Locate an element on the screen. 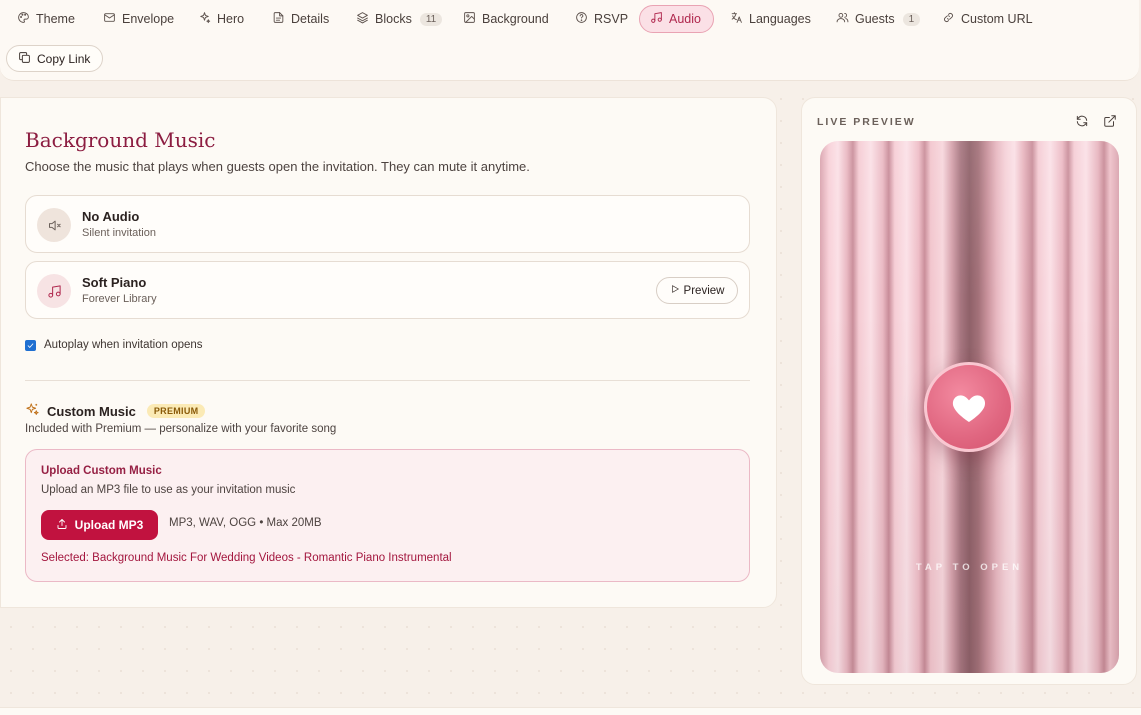 The height and width of the screenshot is (715, 1141). music-note-icon is located at coordinates (54, 291).